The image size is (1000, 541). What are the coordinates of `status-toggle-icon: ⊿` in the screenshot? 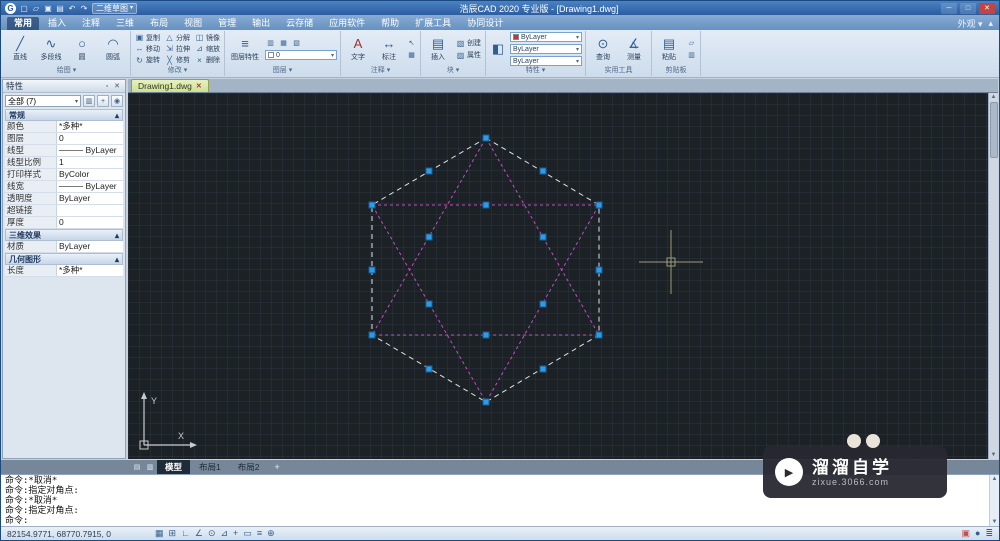 It's located at (225, 533).